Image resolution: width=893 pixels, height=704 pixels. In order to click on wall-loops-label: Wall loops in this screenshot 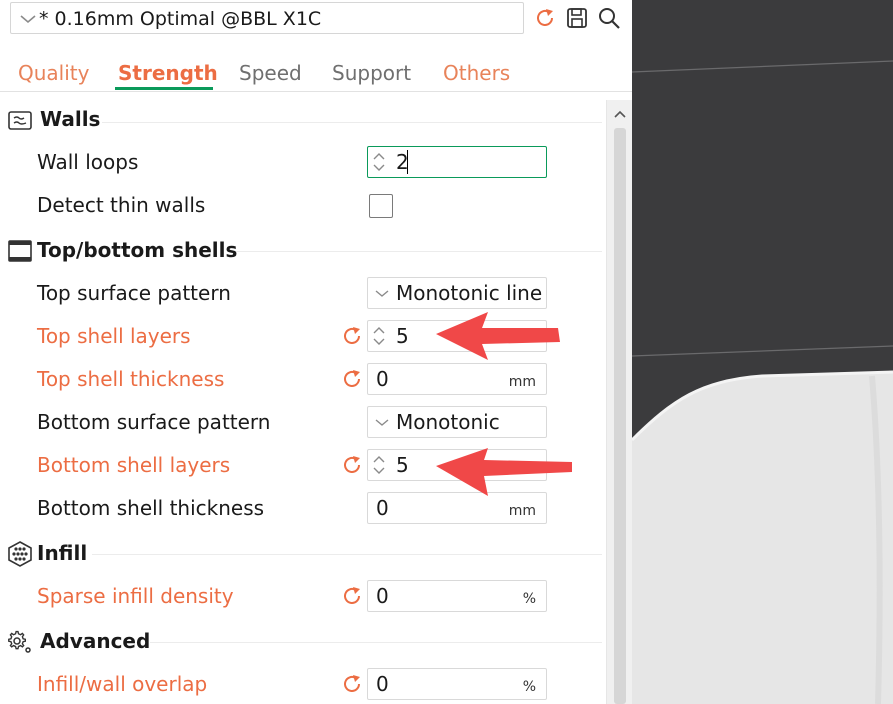, I will do `click(88, 162)`.